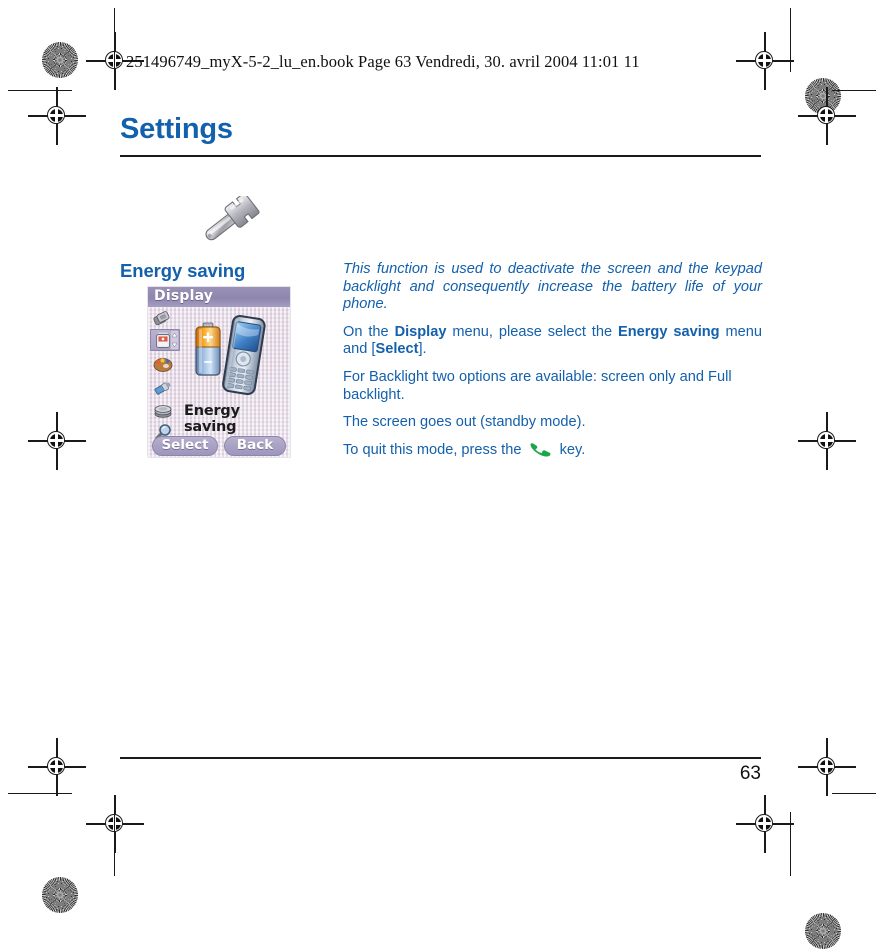 The width and height of the screenshot is (884, 949). I want to click on registration-crosshair-bottom-right-inner, so click(765, 824).